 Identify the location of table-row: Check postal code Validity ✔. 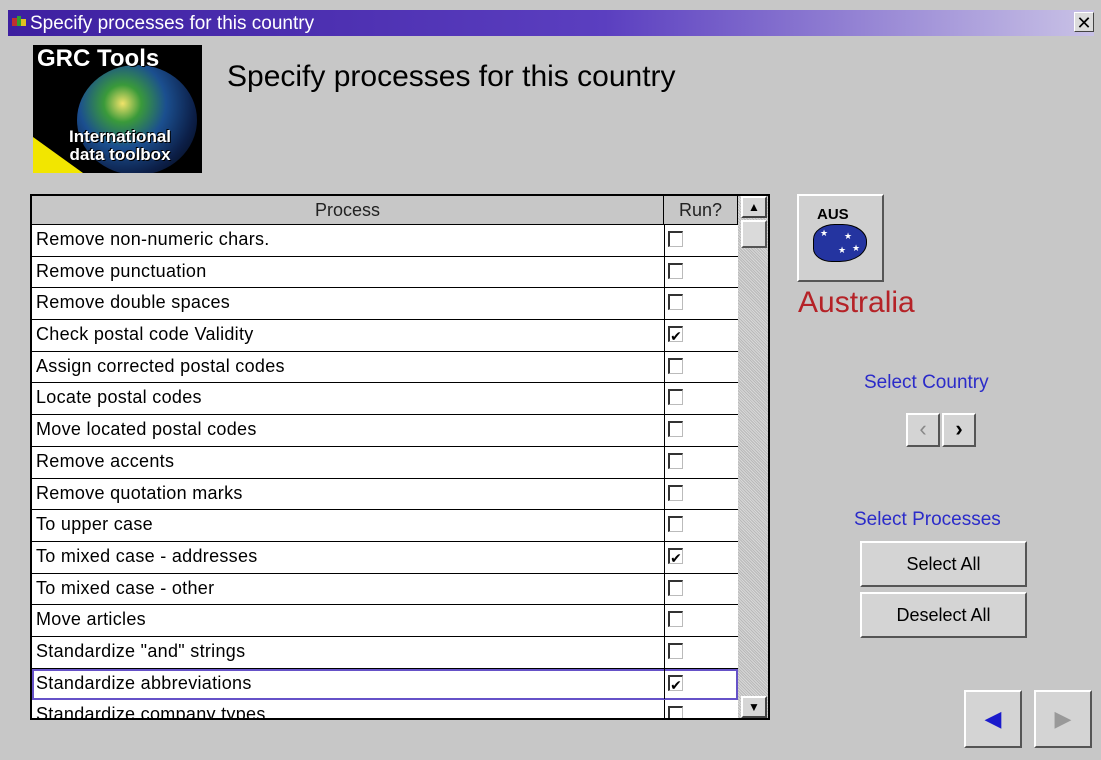
(385, 336).